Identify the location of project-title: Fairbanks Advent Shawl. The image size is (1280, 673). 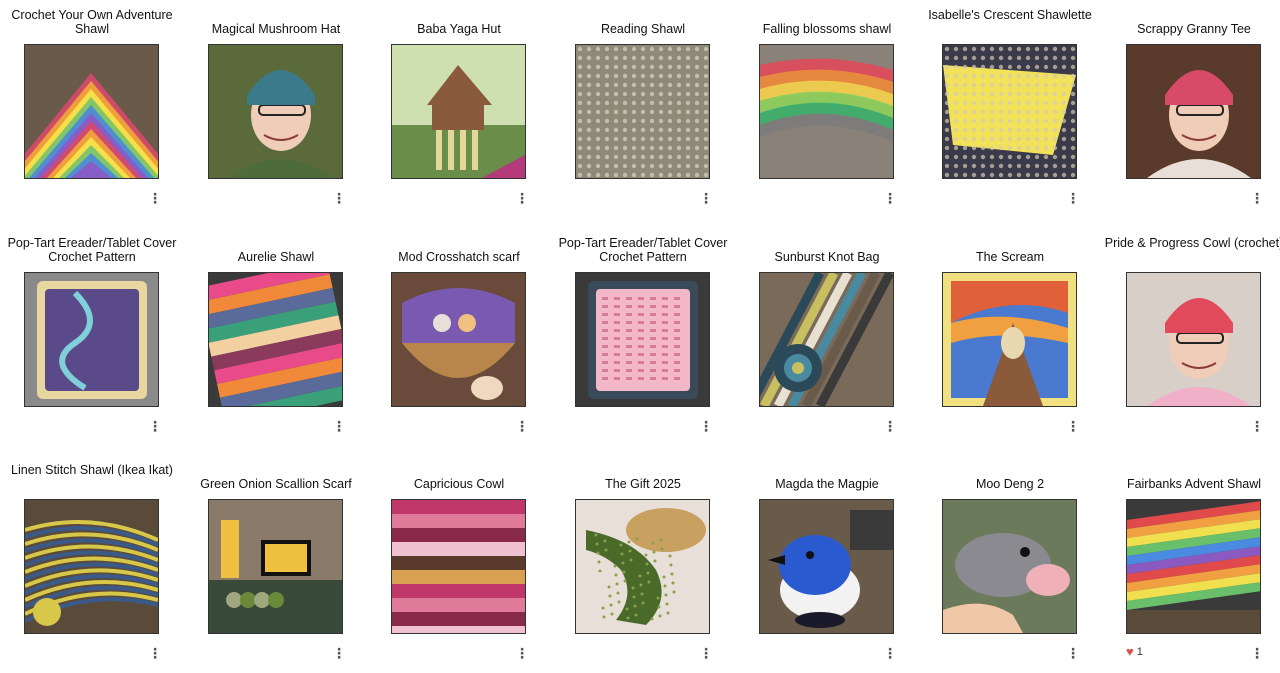
(1191, 484).